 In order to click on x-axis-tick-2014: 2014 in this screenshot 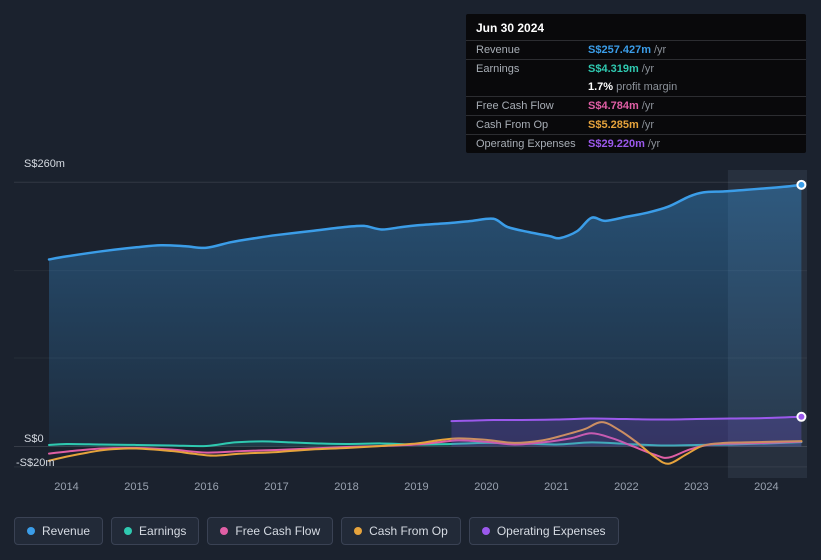, I will do `click(66, 487)`.